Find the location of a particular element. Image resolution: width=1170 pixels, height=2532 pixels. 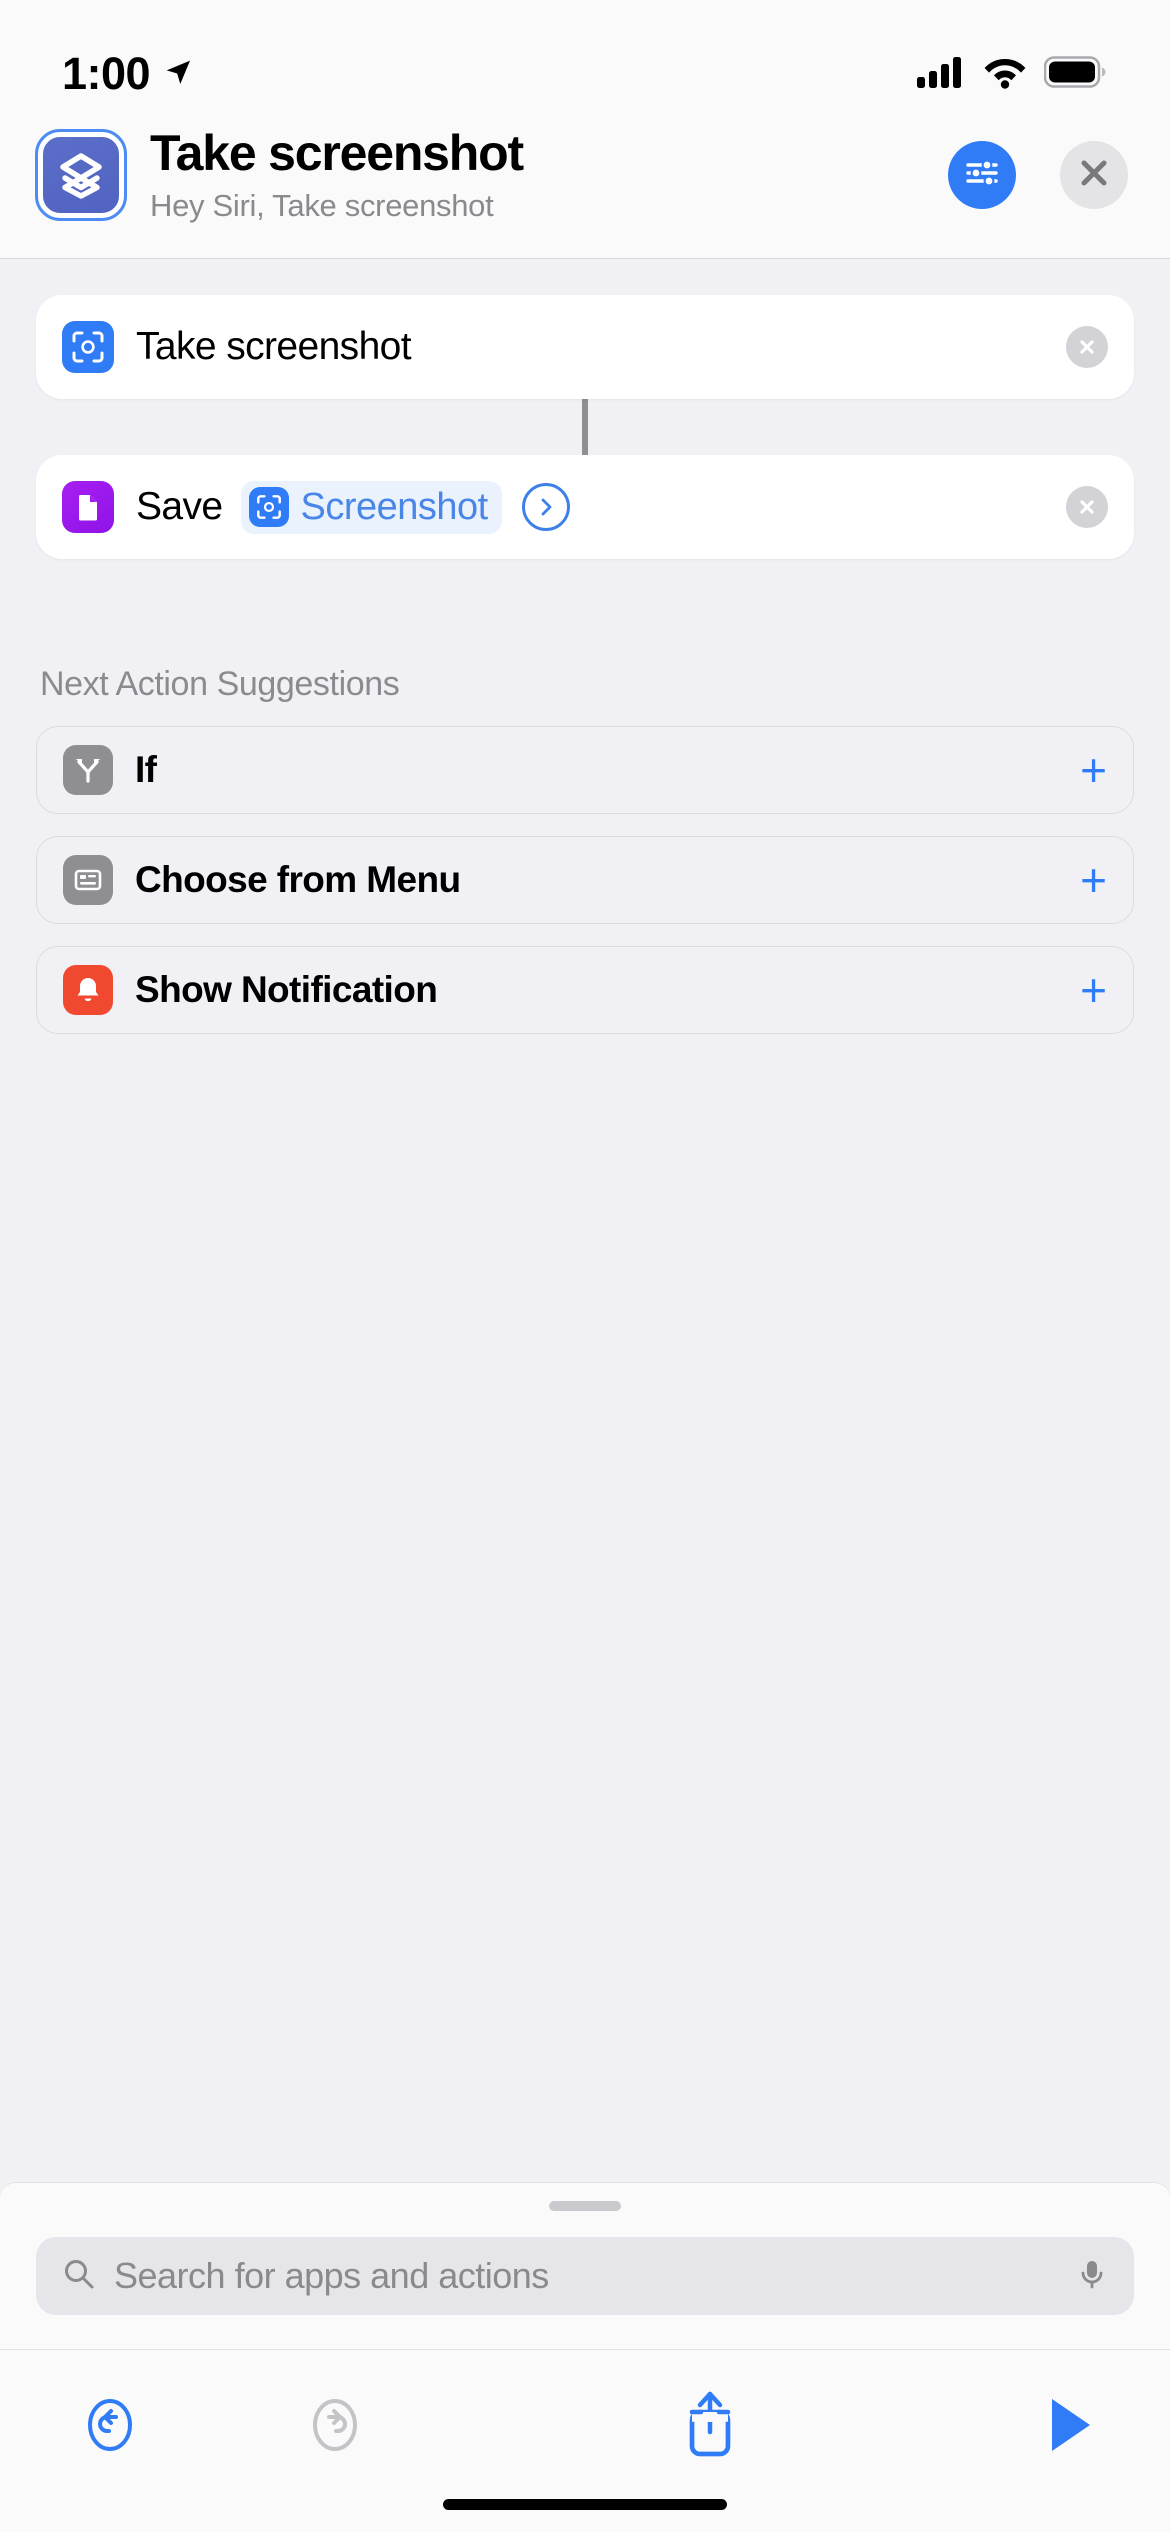

action-library-sheet: Search for apps and actions is located at coordinates (585, 2357).